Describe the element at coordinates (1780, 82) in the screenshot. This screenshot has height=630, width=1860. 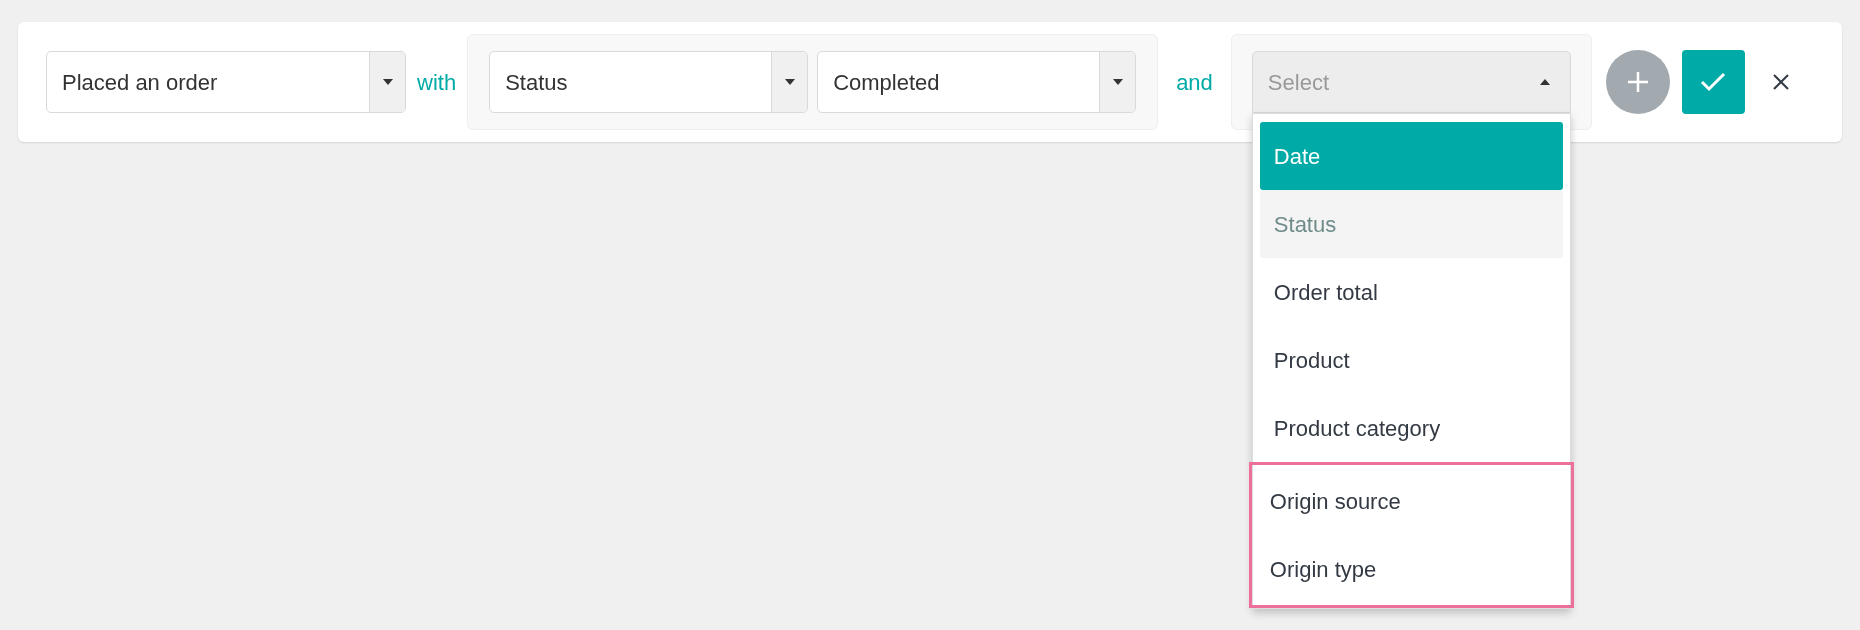
I see `close-icon` at that location.